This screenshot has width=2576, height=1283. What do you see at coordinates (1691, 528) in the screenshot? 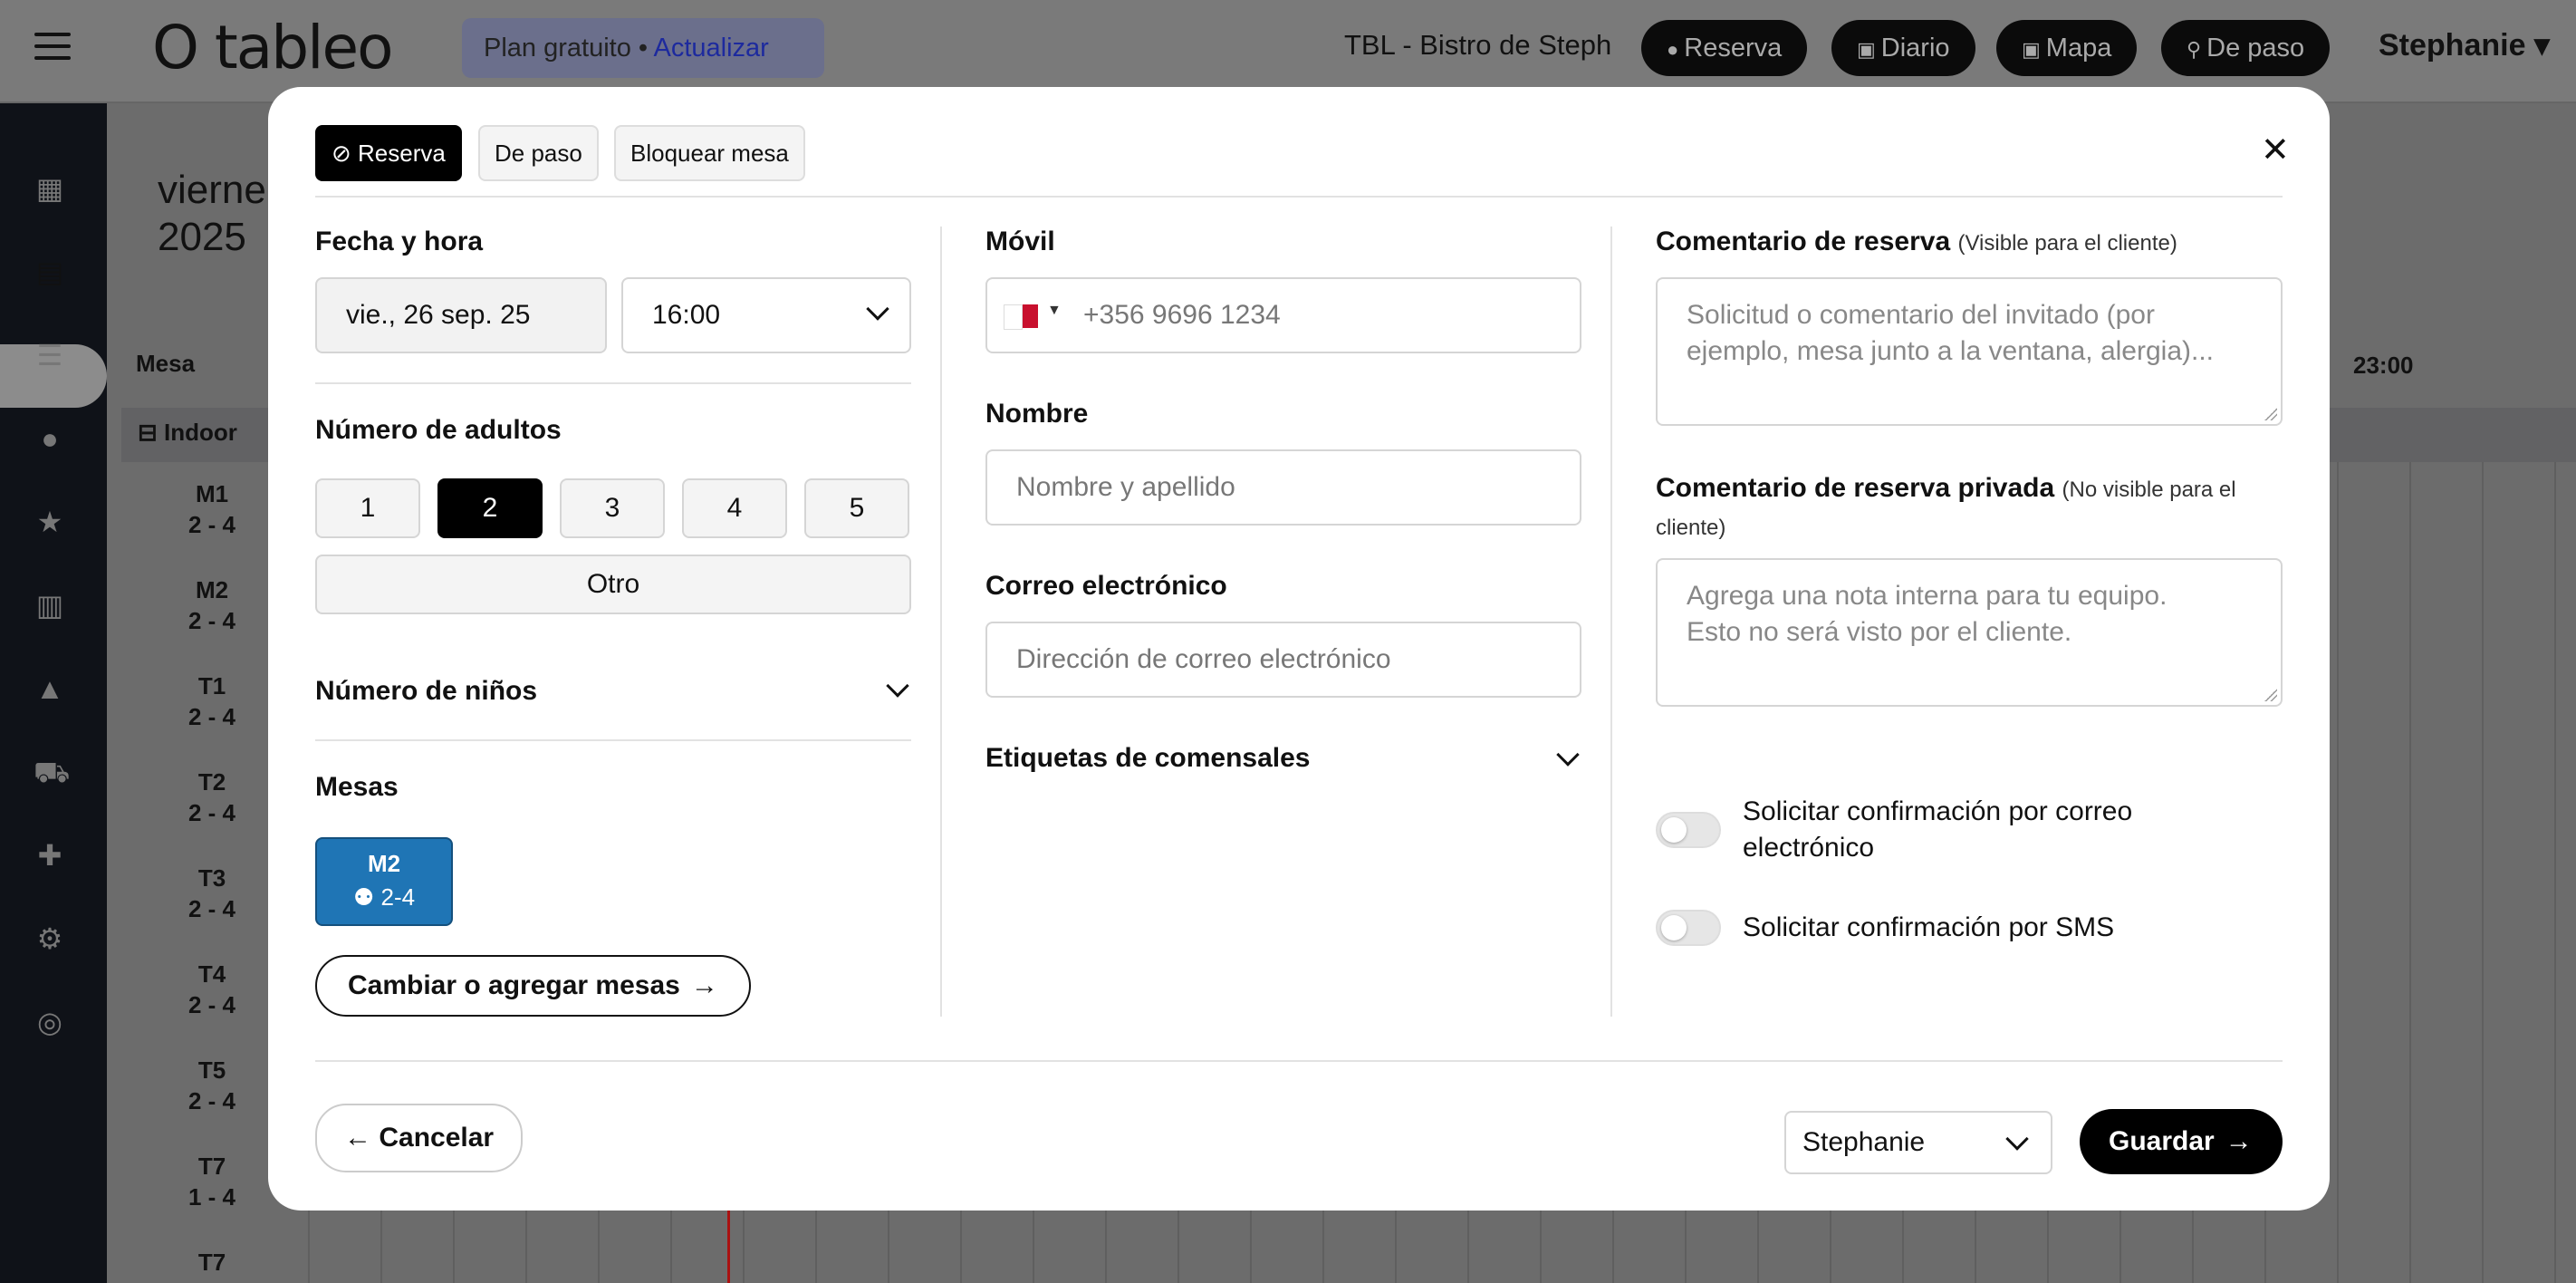
I see `private-comment-note-cont: cliente)` at bounding box center [1691, 528].